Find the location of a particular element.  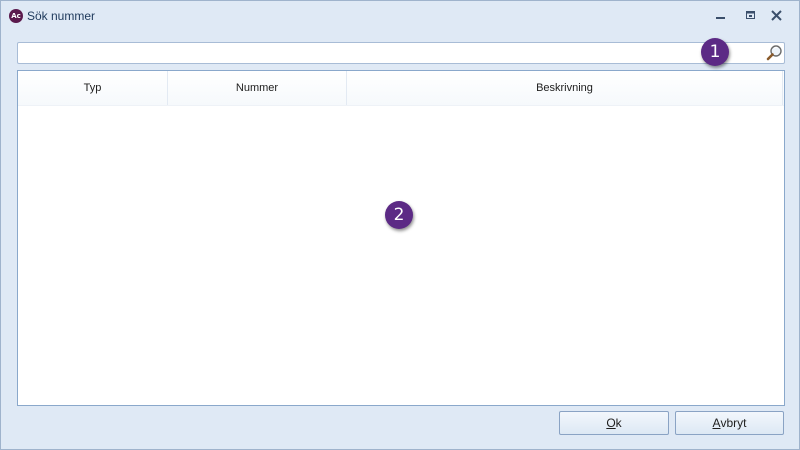

maximize-icon is located at coordinates (750, 15).